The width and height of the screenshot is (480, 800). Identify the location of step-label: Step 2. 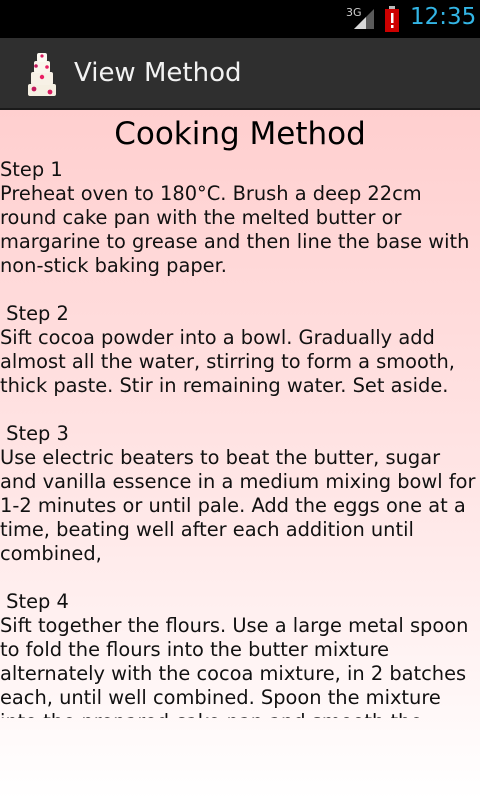
(34, 313).